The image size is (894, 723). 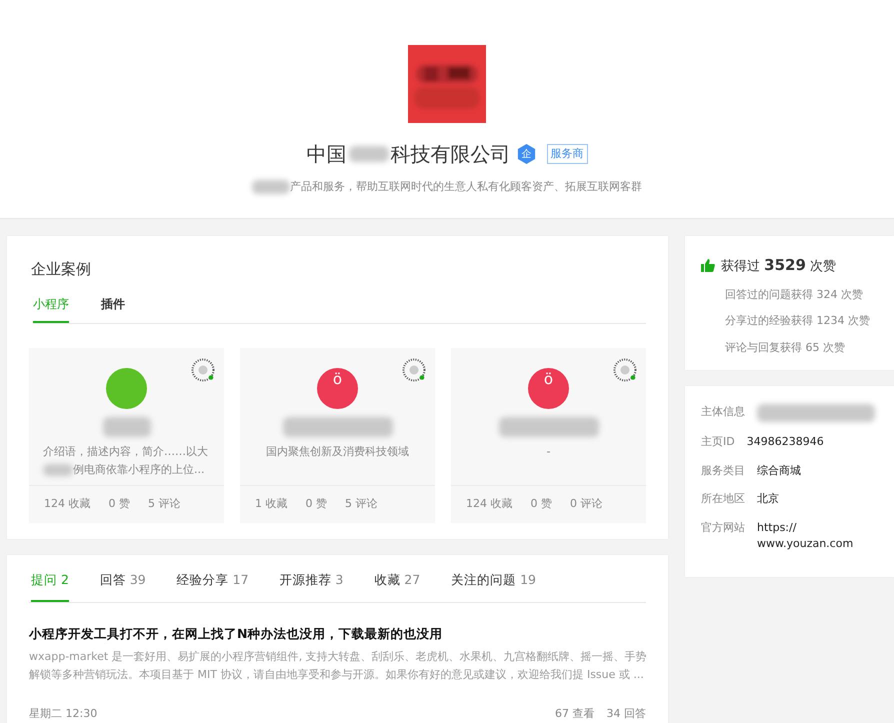 What do you see at coordinates (63, 714) in the screenshot?
I see `post-time: 星期二 12:30` at bounding box center [63, 714].